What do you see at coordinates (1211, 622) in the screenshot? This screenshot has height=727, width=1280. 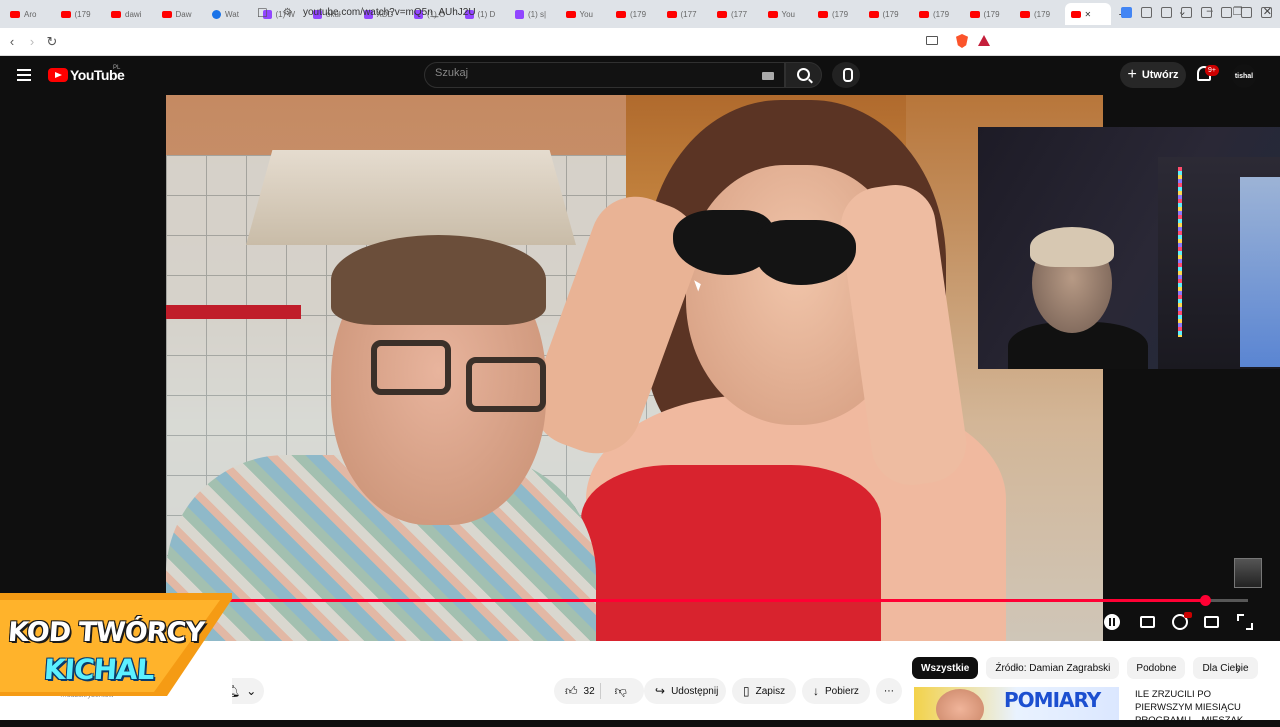 I see `miniplayer-icon` at bounding box center [1211, 622].